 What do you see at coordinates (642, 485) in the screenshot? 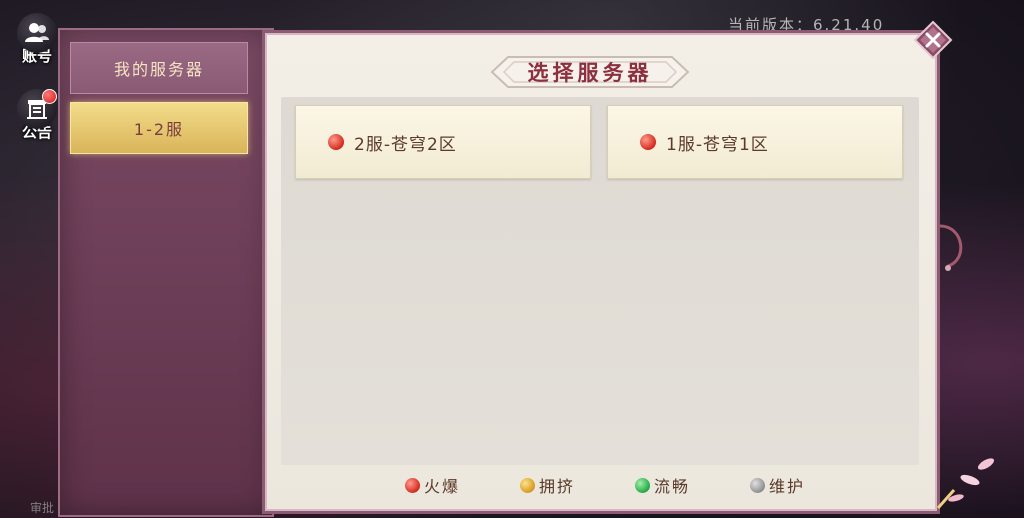
I see `green-status-dot` at bounding box center [642, 485].